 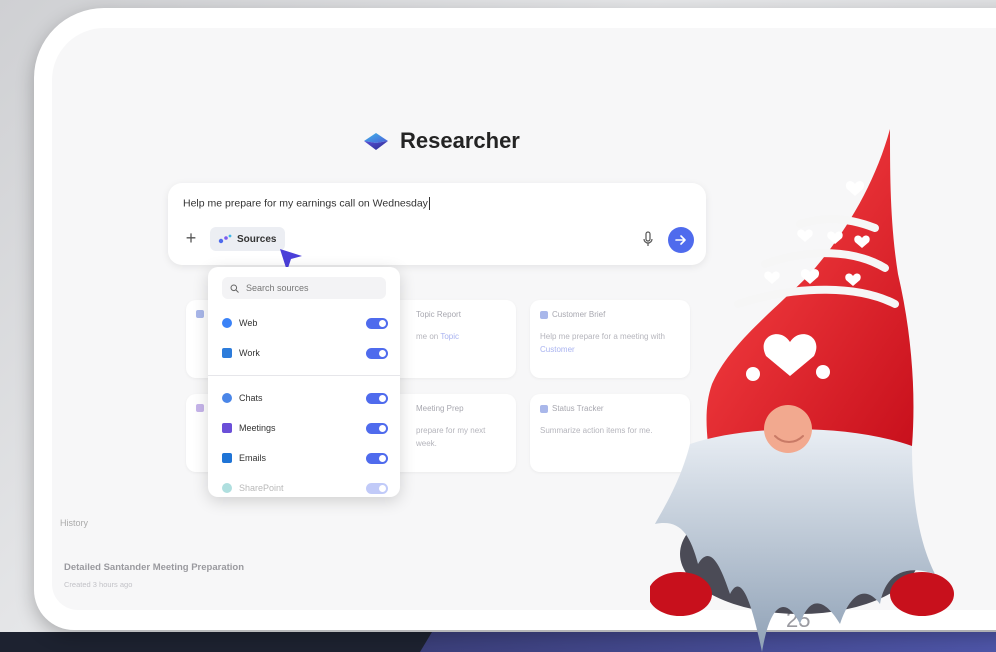 I want to click on card-title: Meeting Prep, so click(x=440, y=408).